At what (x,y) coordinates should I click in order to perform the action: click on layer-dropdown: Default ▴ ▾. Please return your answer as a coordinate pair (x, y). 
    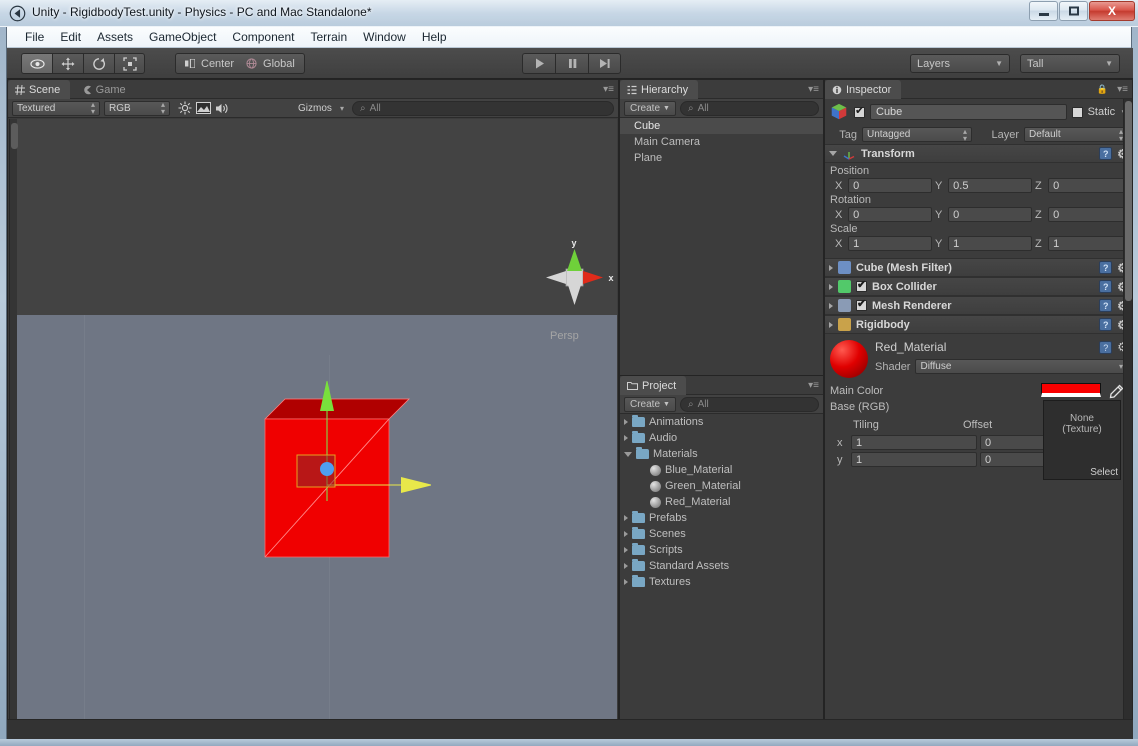
    Looking at the image, I should click on (1076, 134).